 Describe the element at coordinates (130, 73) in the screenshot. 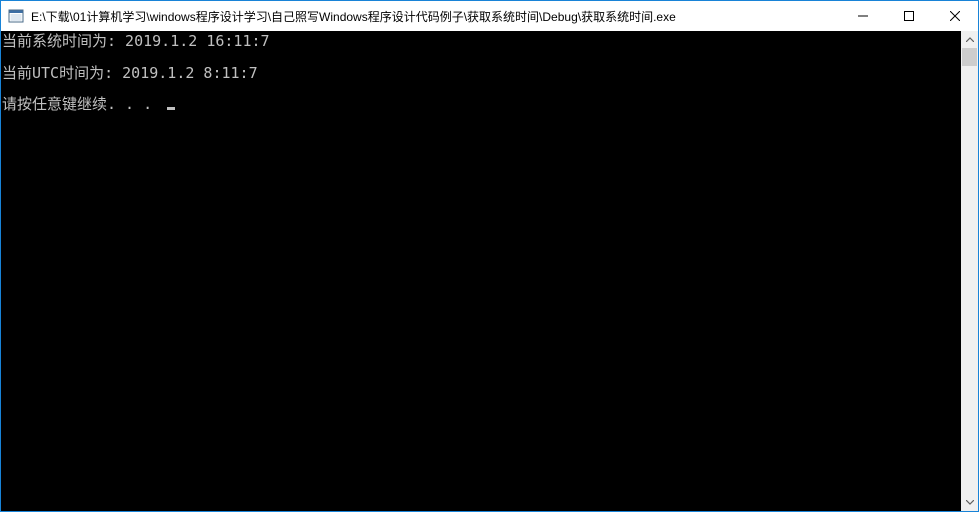

I see `console-line-utc-time: 当前UTC时间为: 2019.1.2 8:11:7` at that location.